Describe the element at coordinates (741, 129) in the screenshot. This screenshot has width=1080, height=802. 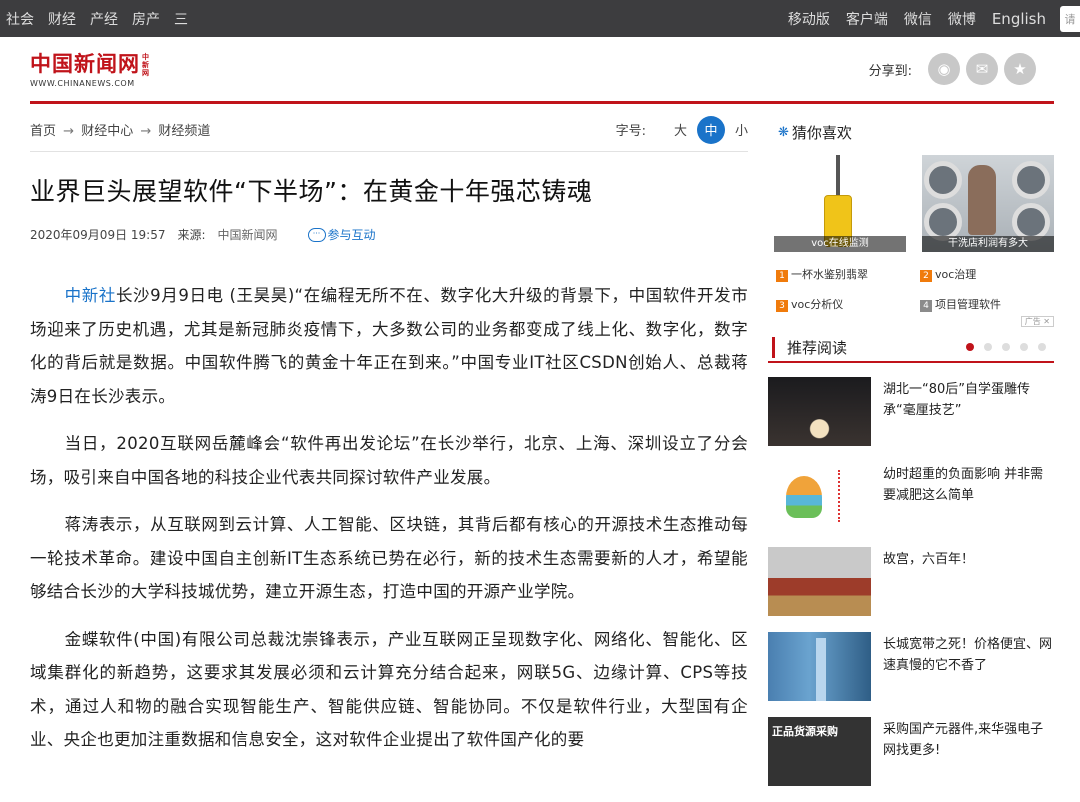
I see `font-size-small: 小` at that location.